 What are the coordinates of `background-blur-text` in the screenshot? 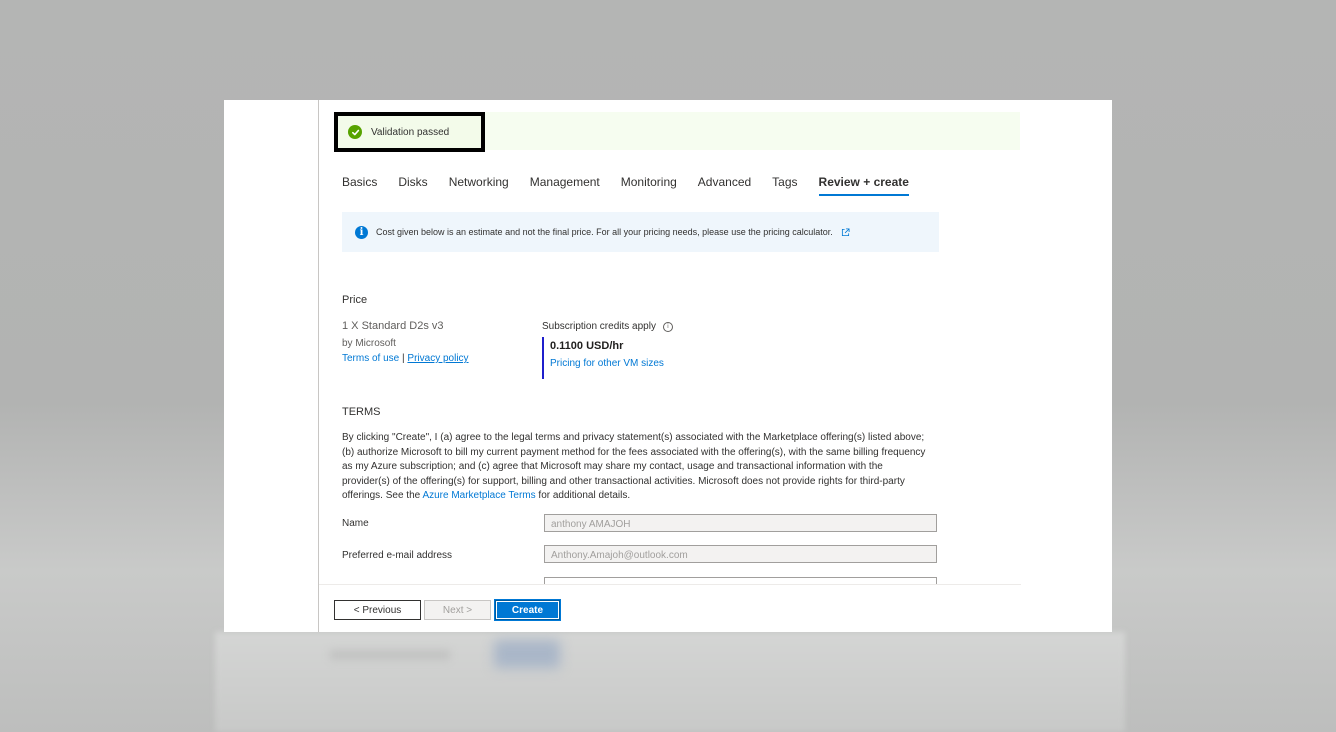 It's located at (390, 655).